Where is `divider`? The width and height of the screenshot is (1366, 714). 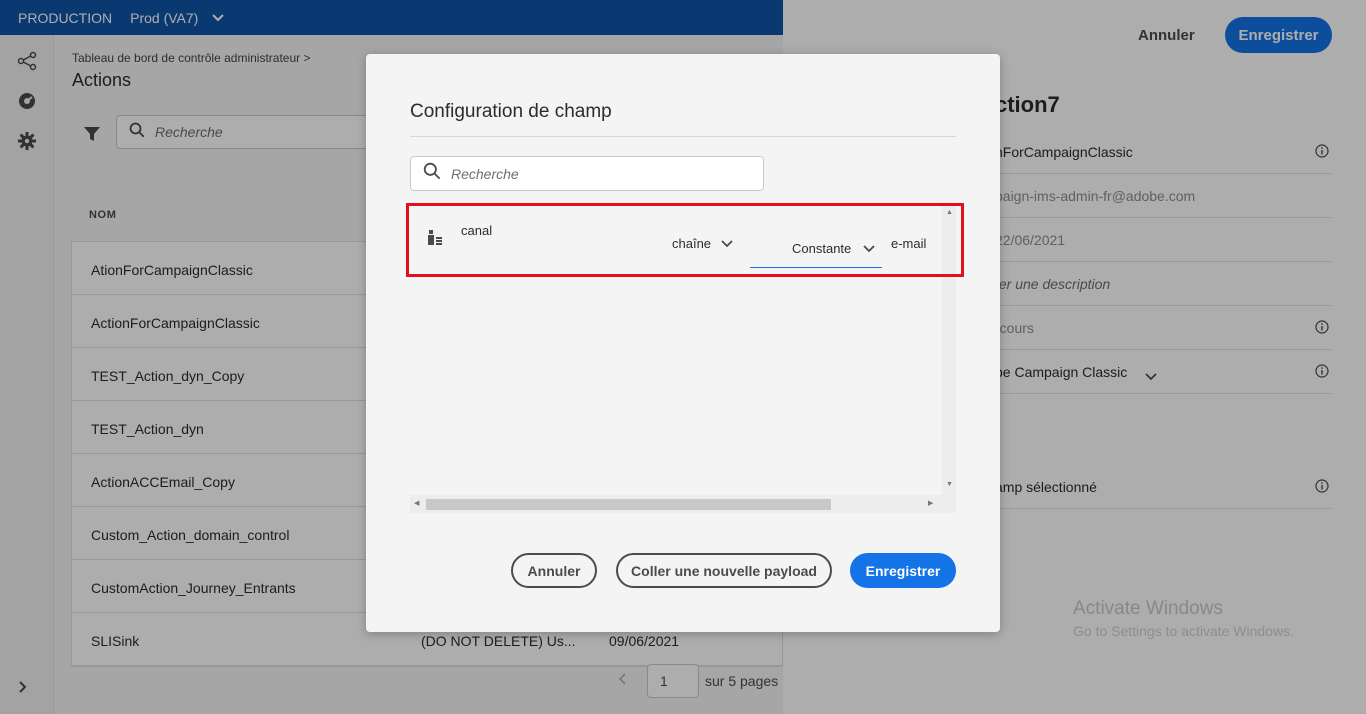 divider is located at coordinates (683, 136).